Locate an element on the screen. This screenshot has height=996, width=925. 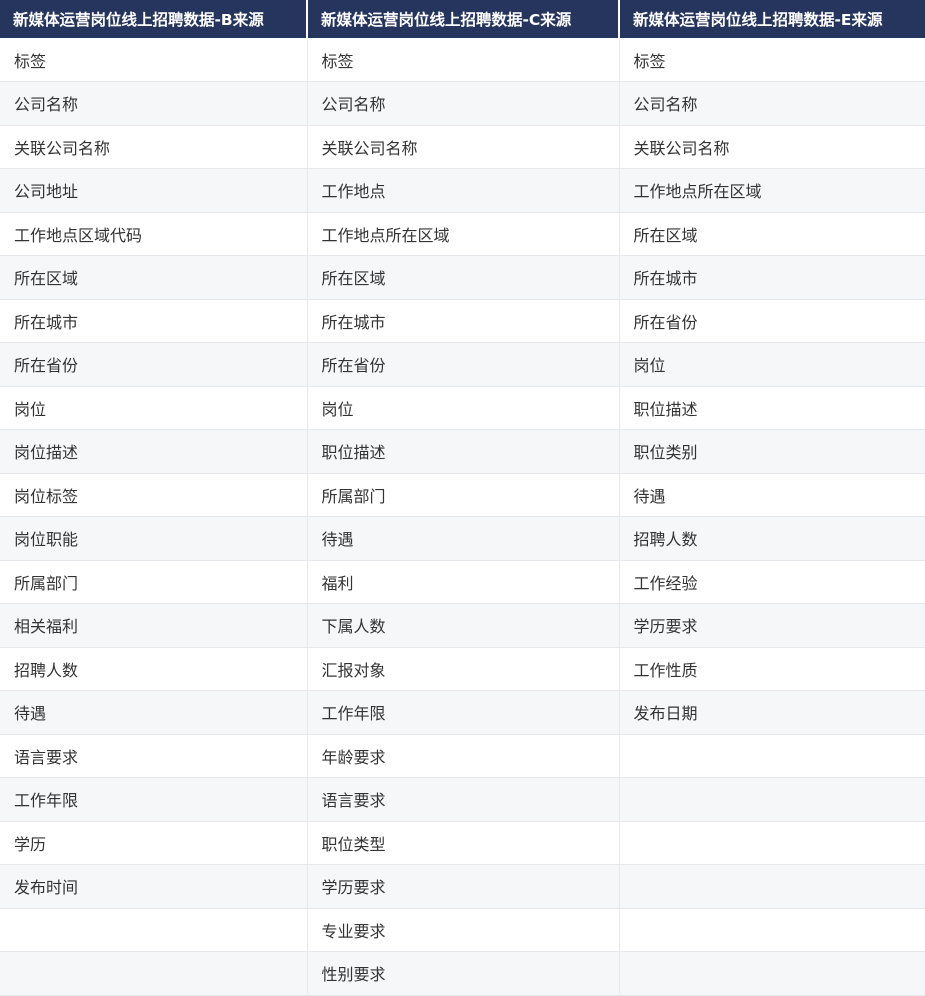
column-header-e-source: 新媒体运营岗位线上招聘数据-E来源 is located at coordinates (772, 19).